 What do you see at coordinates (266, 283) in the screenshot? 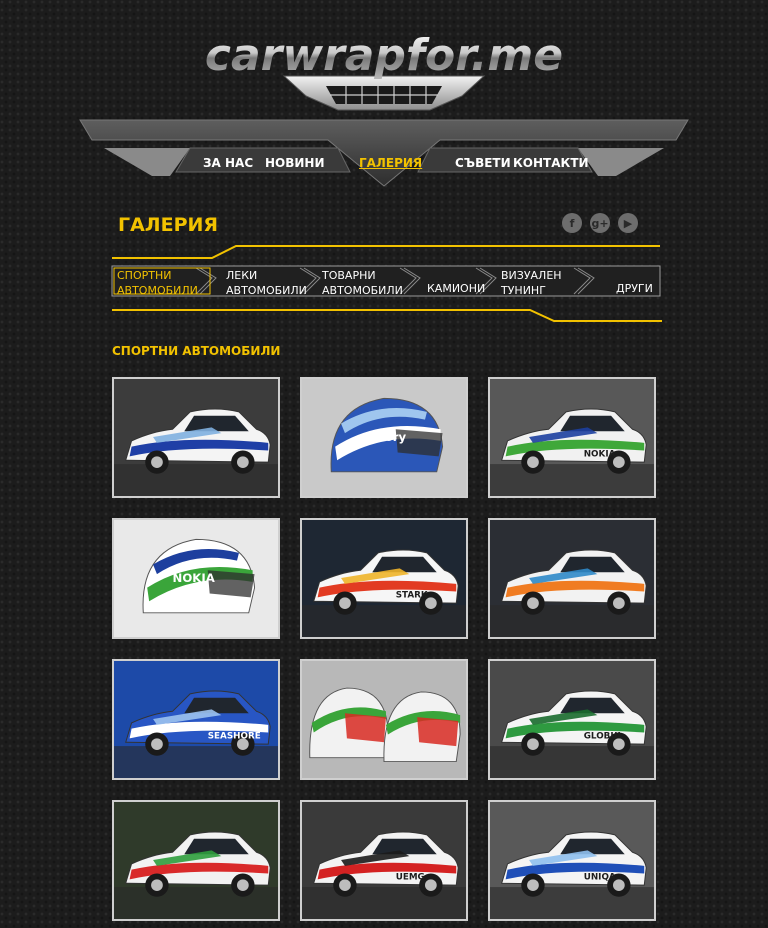
I see `category-tab-cars: ЛЕКИ АВТОМОБИЛИ` at bounding box center [266, 283].